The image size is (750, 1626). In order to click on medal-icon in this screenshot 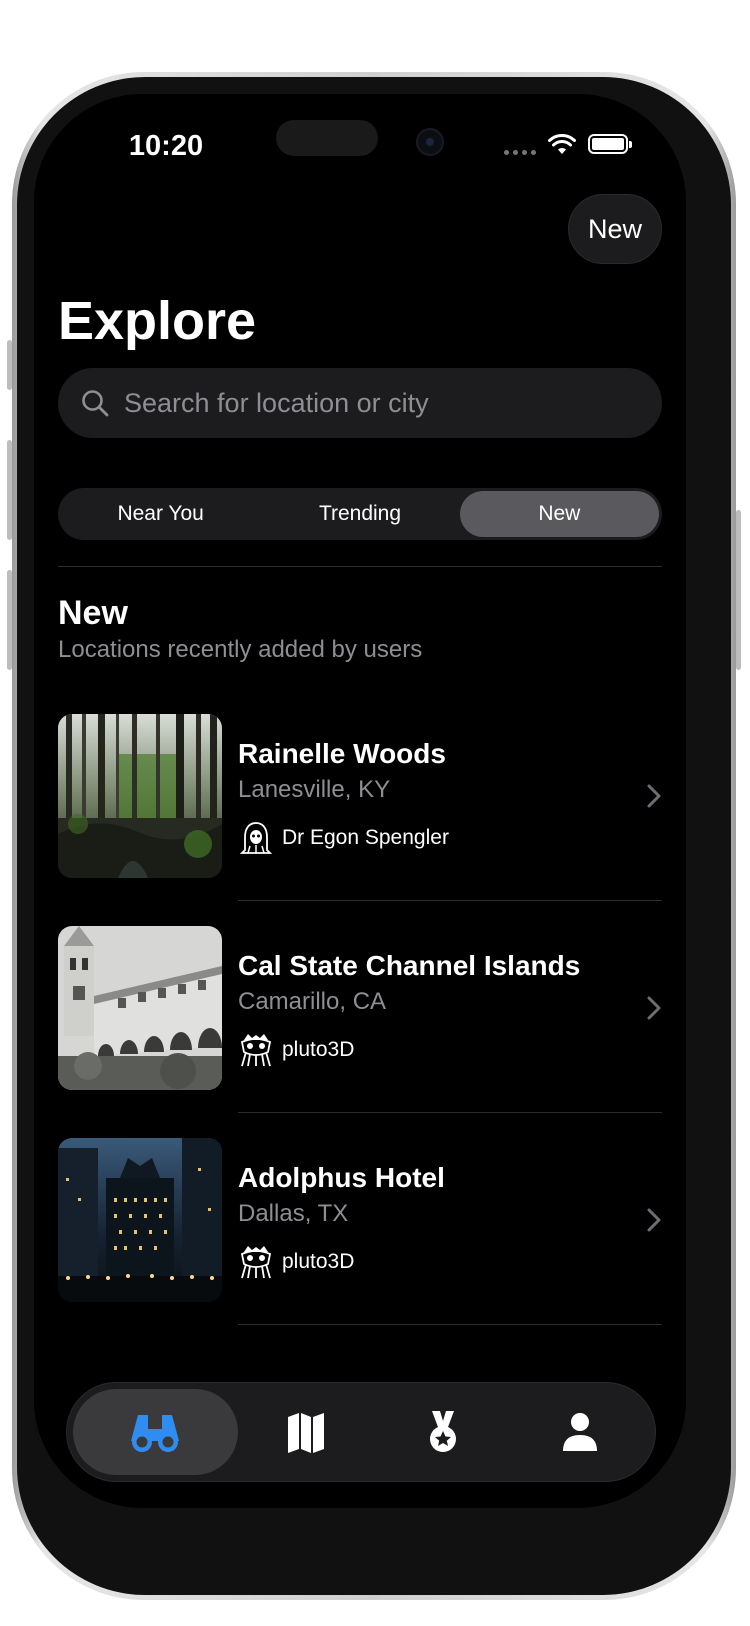, I will do `click(443, 1431)`.